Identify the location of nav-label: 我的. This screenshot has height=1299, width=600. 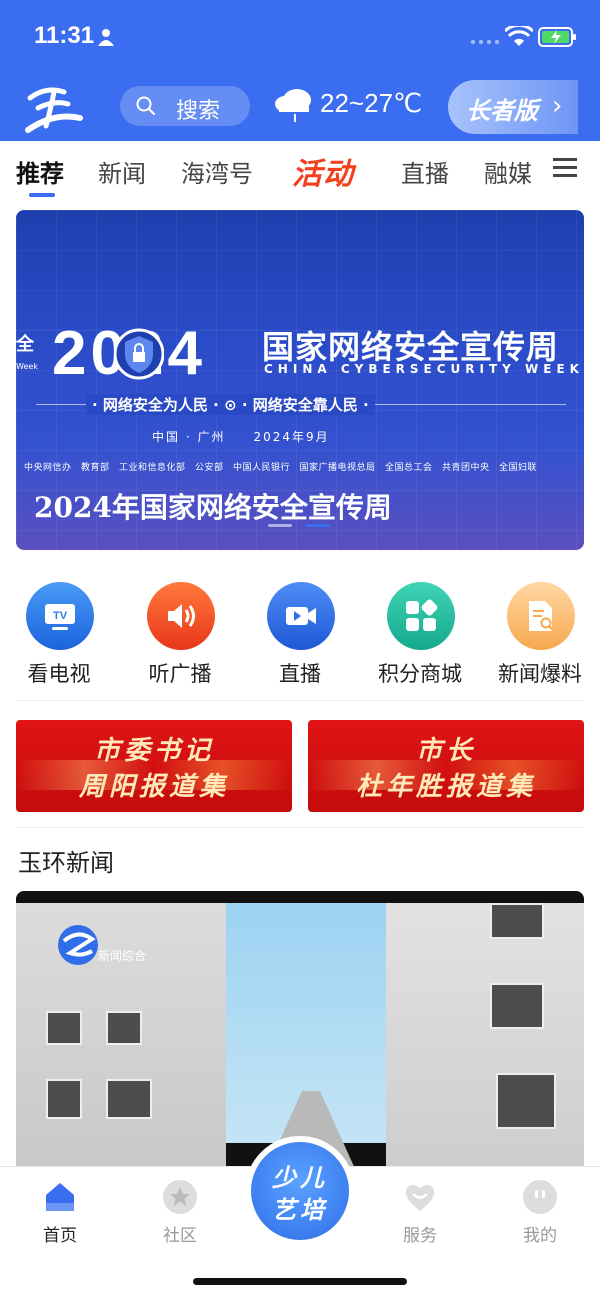
(540, 1236).